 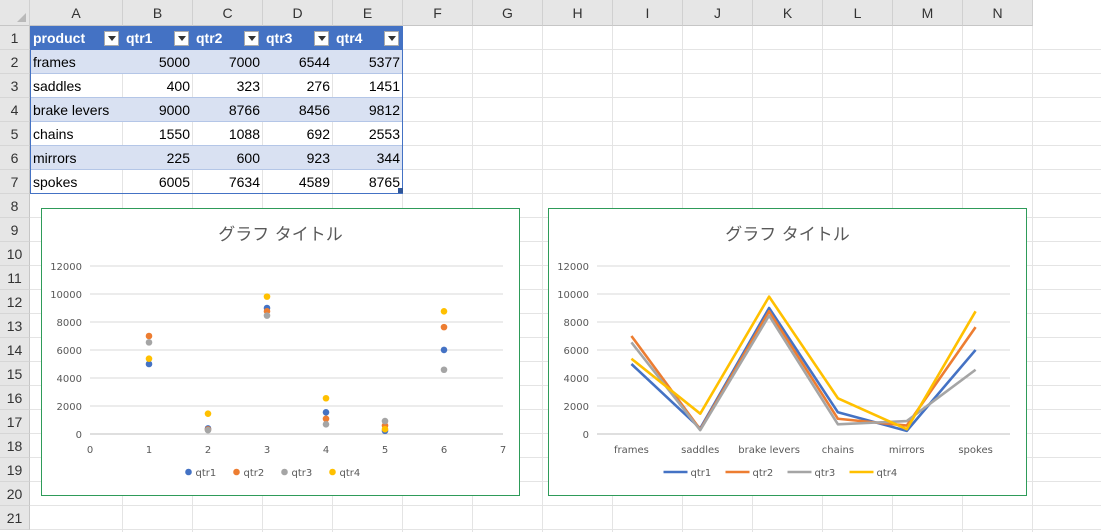 I want to click on column-header-l: L, so click(x=858, y=13).